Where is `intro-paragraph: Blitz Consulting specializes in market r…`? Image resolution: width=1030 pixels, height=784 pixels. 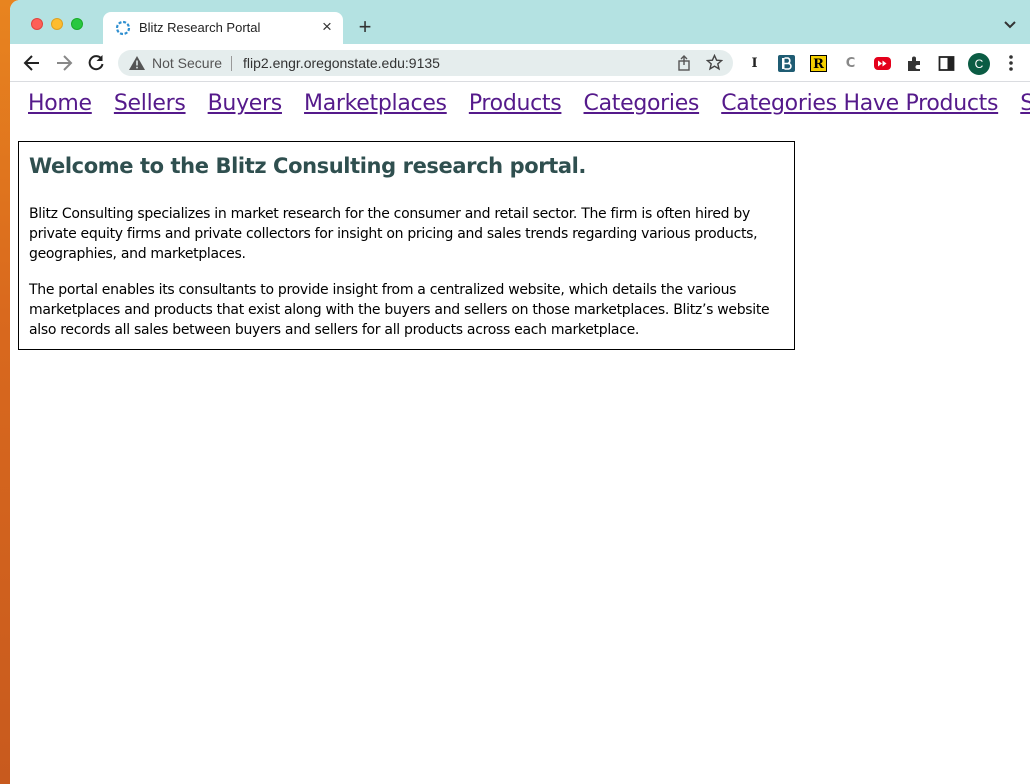 intro-paragraph: Blitz Consulting specializes in market r… is located at coordinates (393, 234).